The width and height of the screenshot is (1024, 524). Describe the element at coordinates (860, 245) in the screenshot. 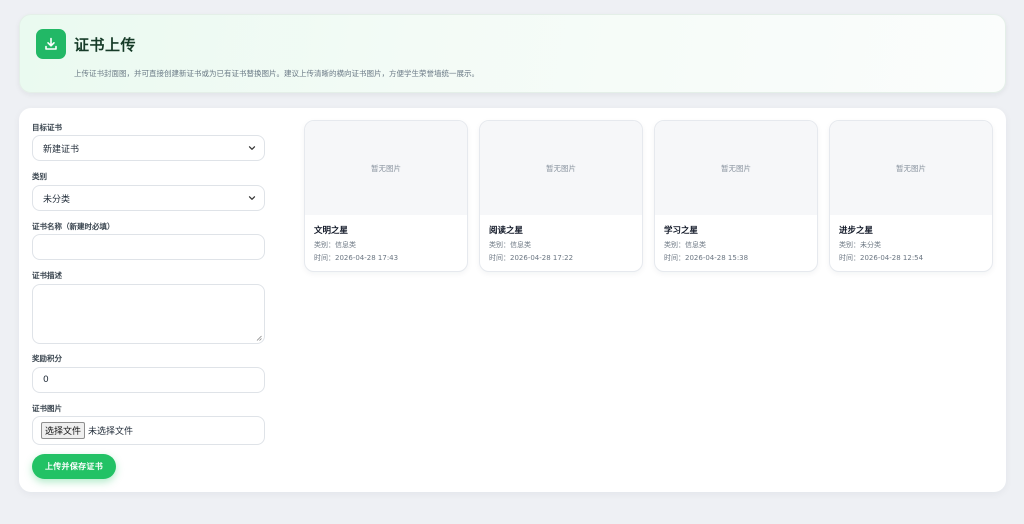

I see `certificate-category: 类别：未分类` at that location.